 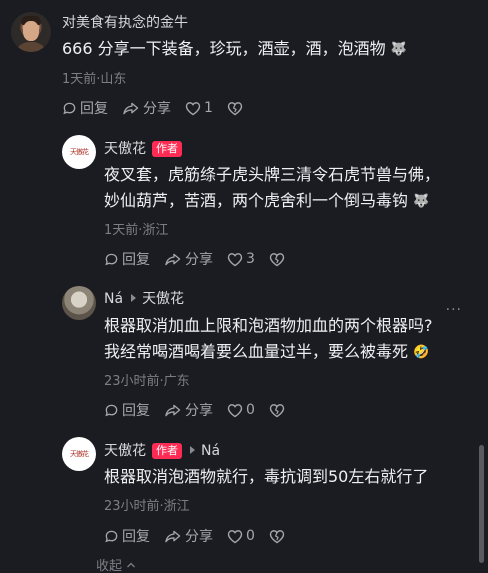 I want to click on reply-to-username: 天傲花, so click(x=163, y=299).